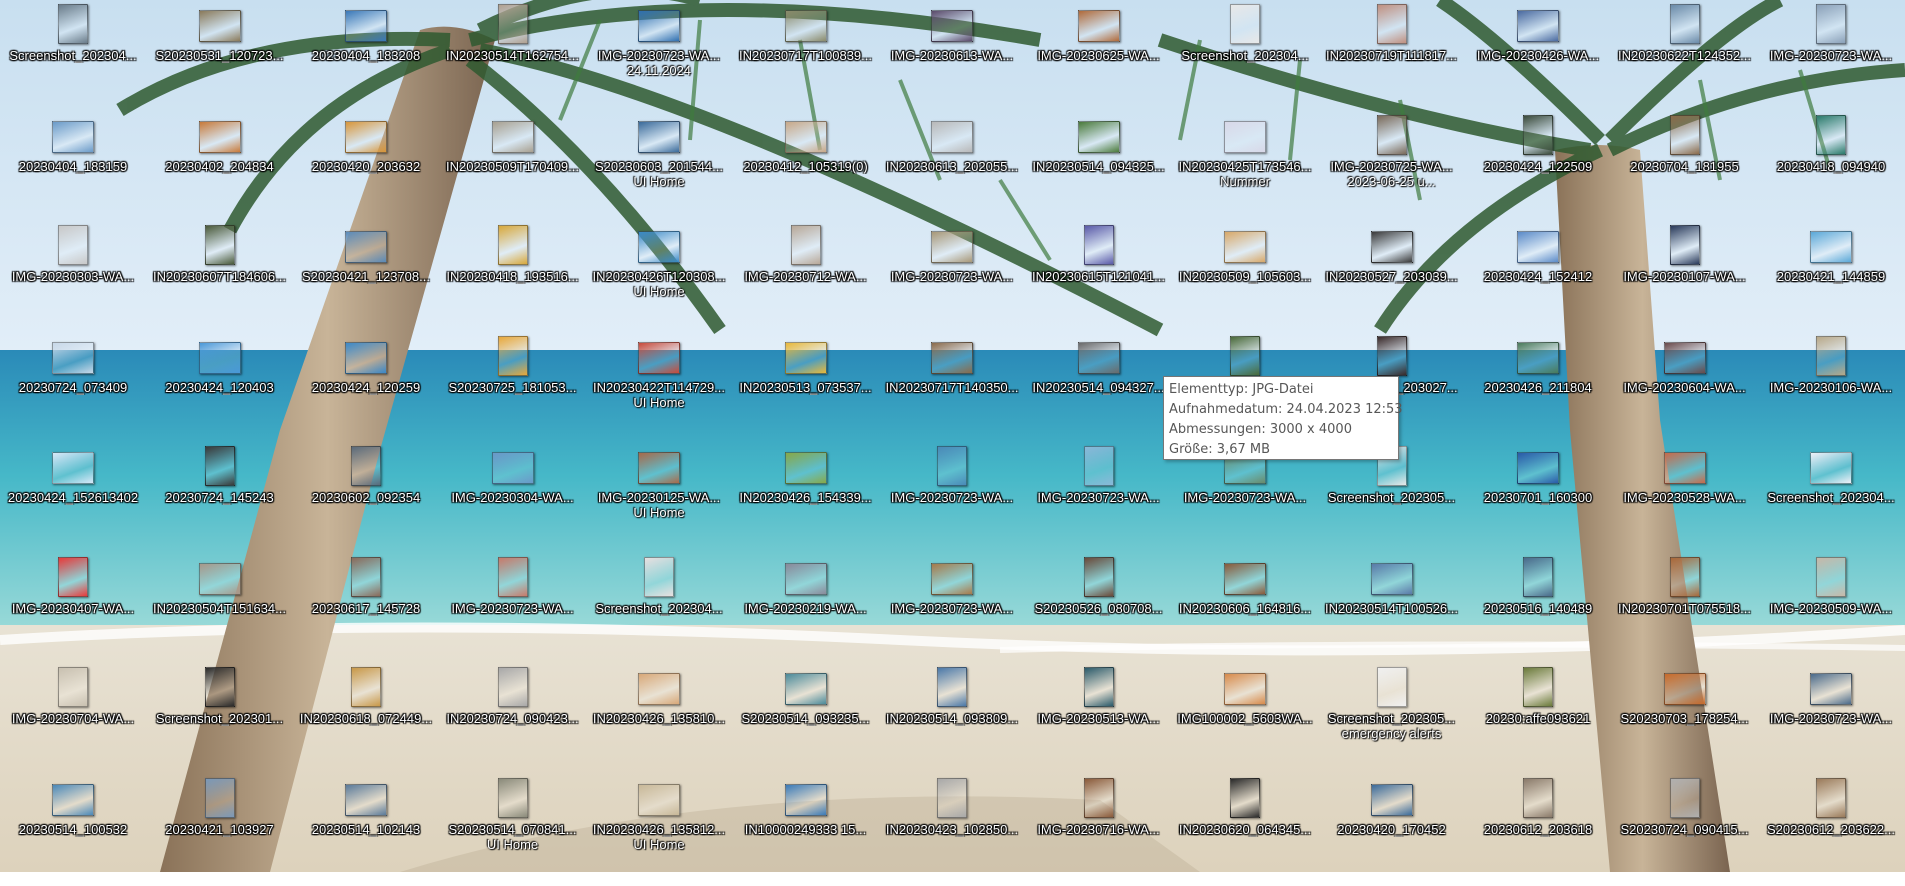  Describe the element at coordinates (73, 499) in the screenshot. I see `desktop-file-icon: 20230424_152613402` at that location.